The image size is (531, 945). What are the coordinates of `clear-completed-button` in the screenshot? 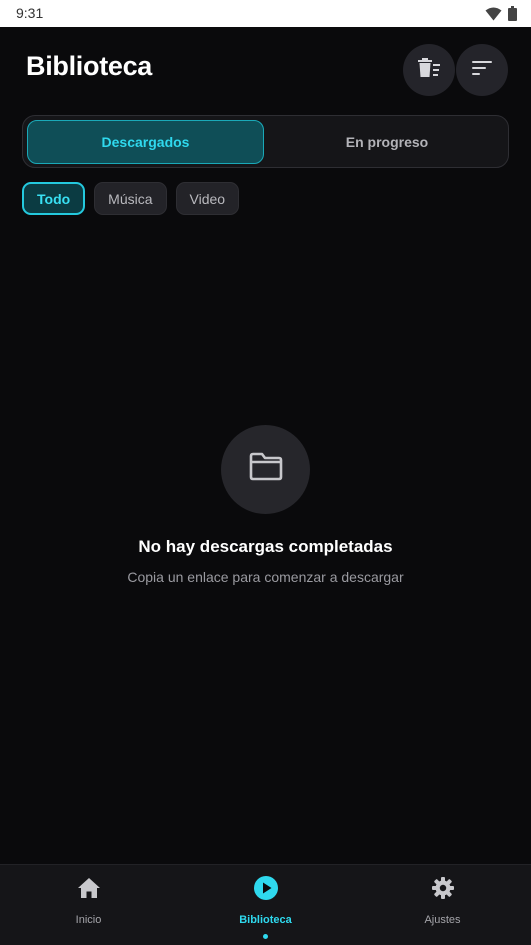 It's located at (429, 70).